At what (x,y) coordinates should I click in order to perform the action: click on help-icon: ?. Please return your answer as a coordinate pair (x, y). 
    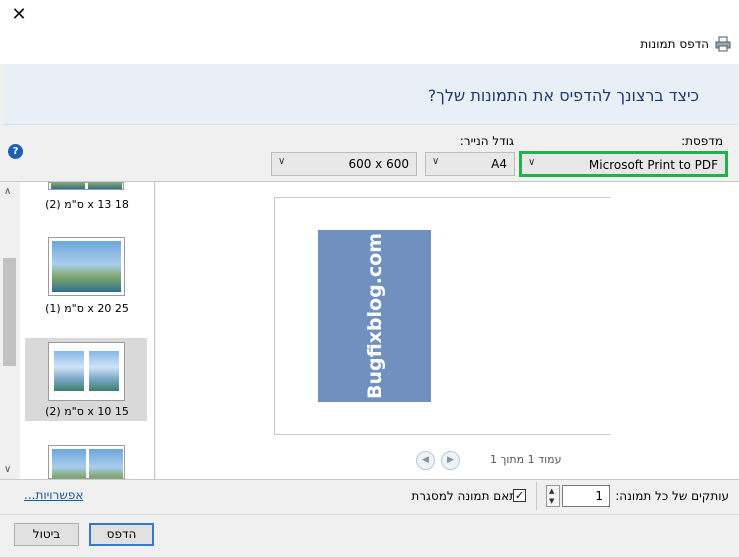
    Looking at the image, I should click on (15, 151).